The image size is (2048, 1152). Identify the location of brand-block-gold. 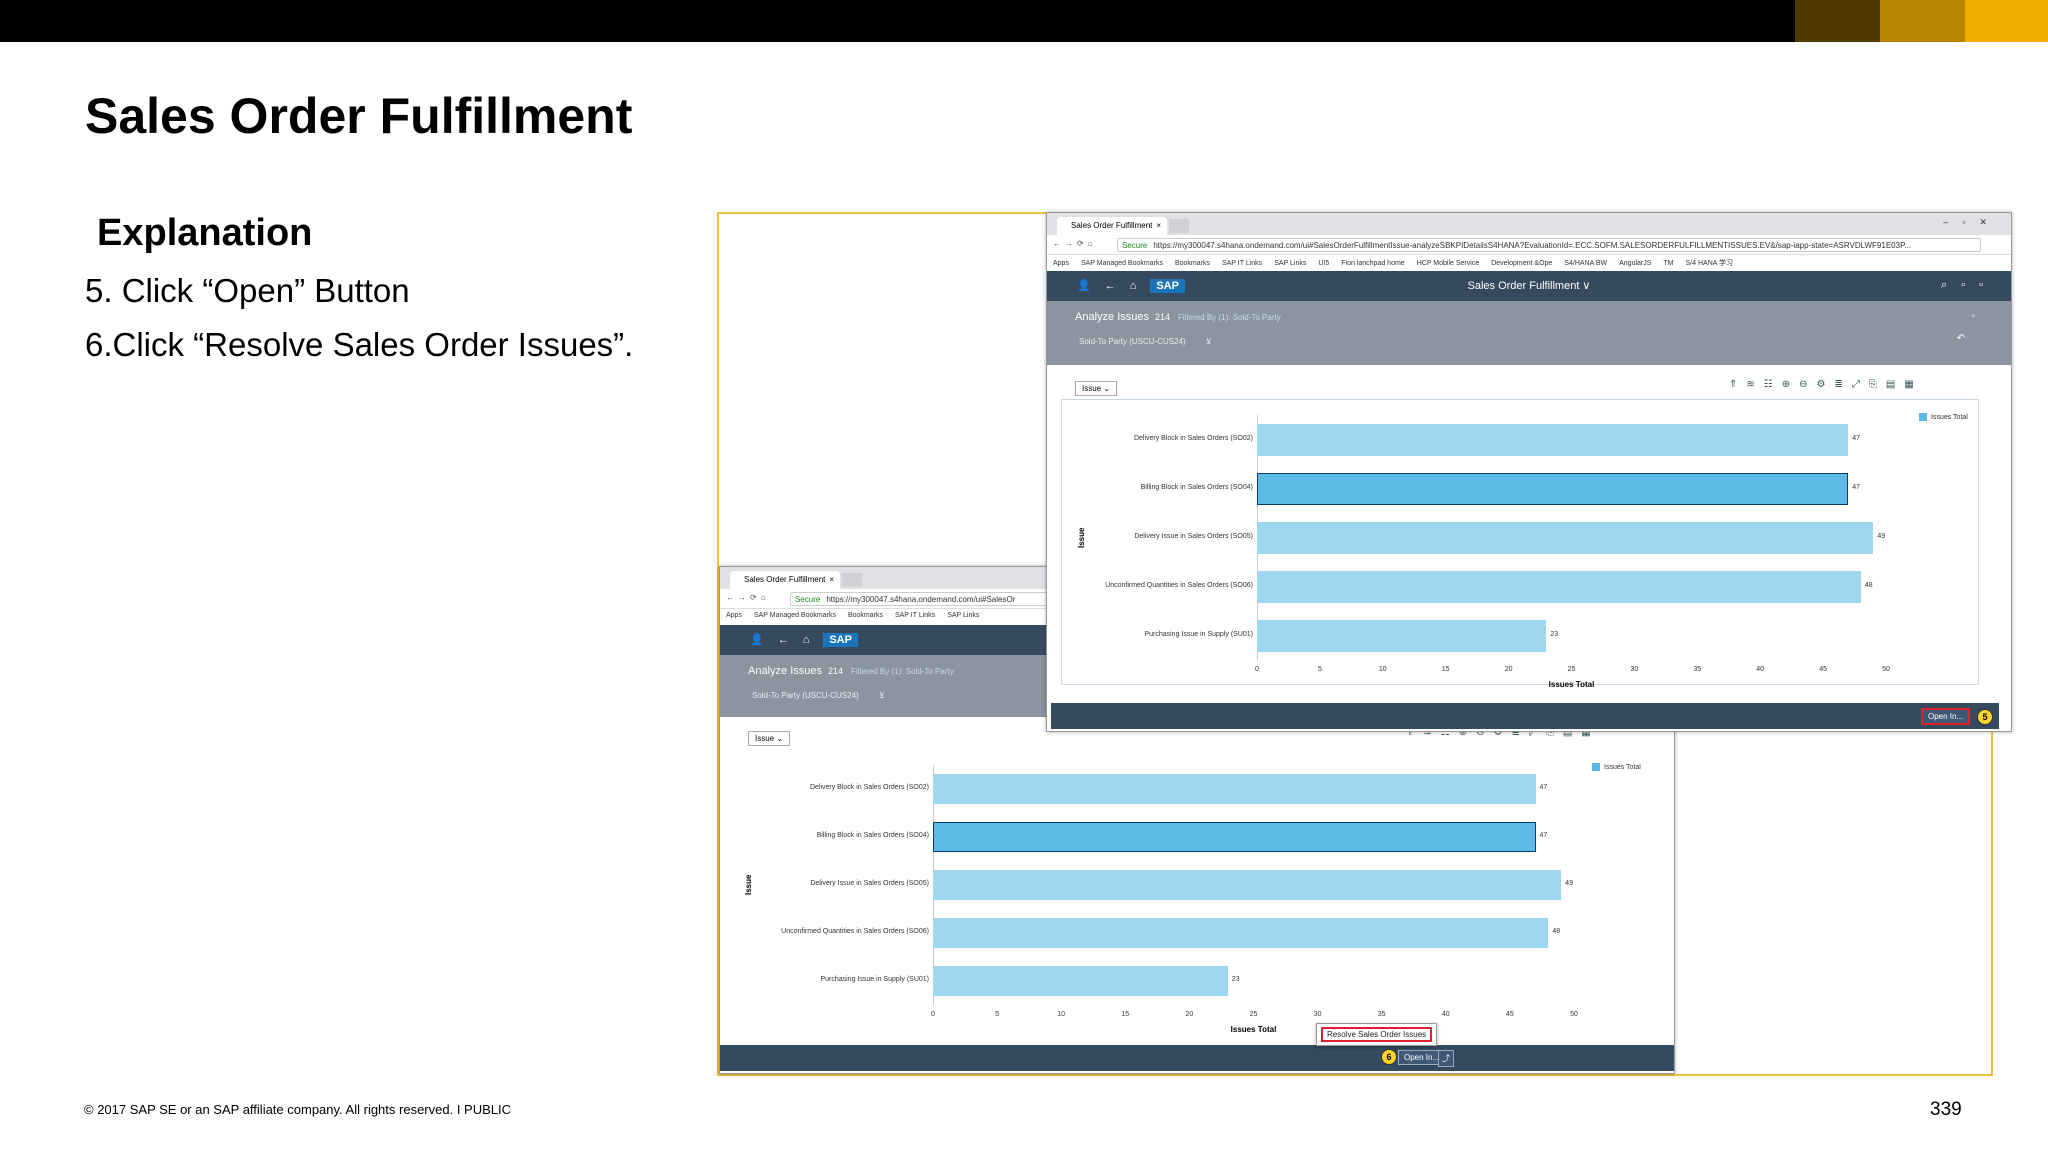
(2006, 21).